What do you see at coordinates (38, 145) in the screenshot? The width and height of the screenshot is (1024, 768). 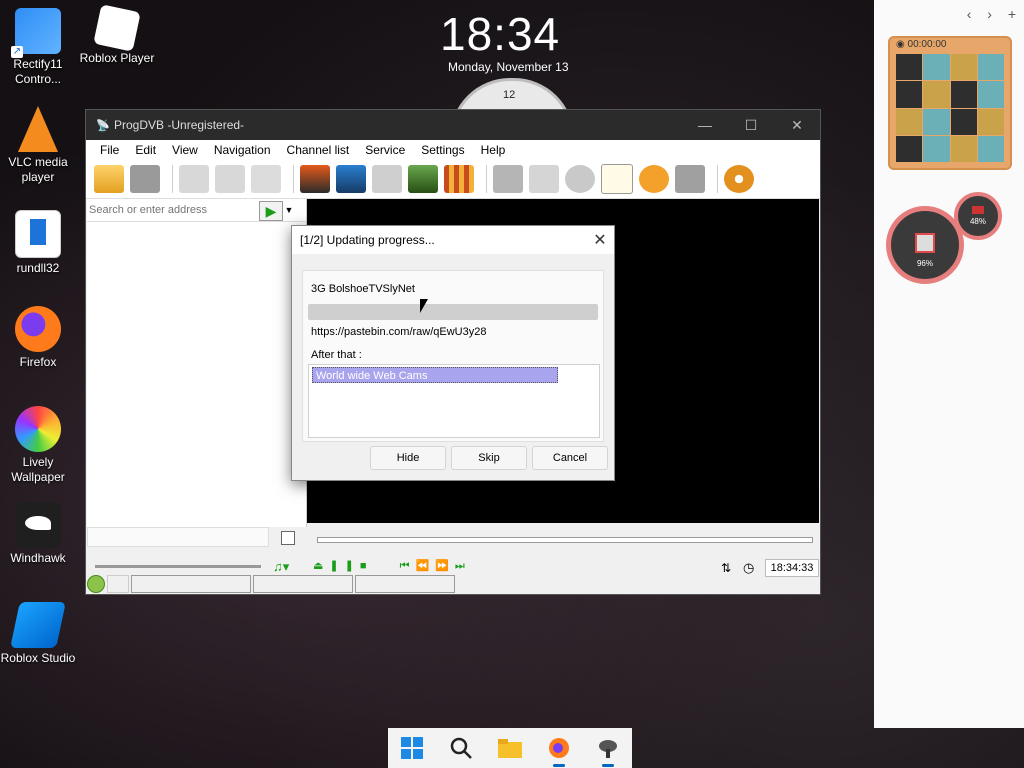 I see `desktop-icon-vlc: VLC media player` at bounding box center [38, 145].